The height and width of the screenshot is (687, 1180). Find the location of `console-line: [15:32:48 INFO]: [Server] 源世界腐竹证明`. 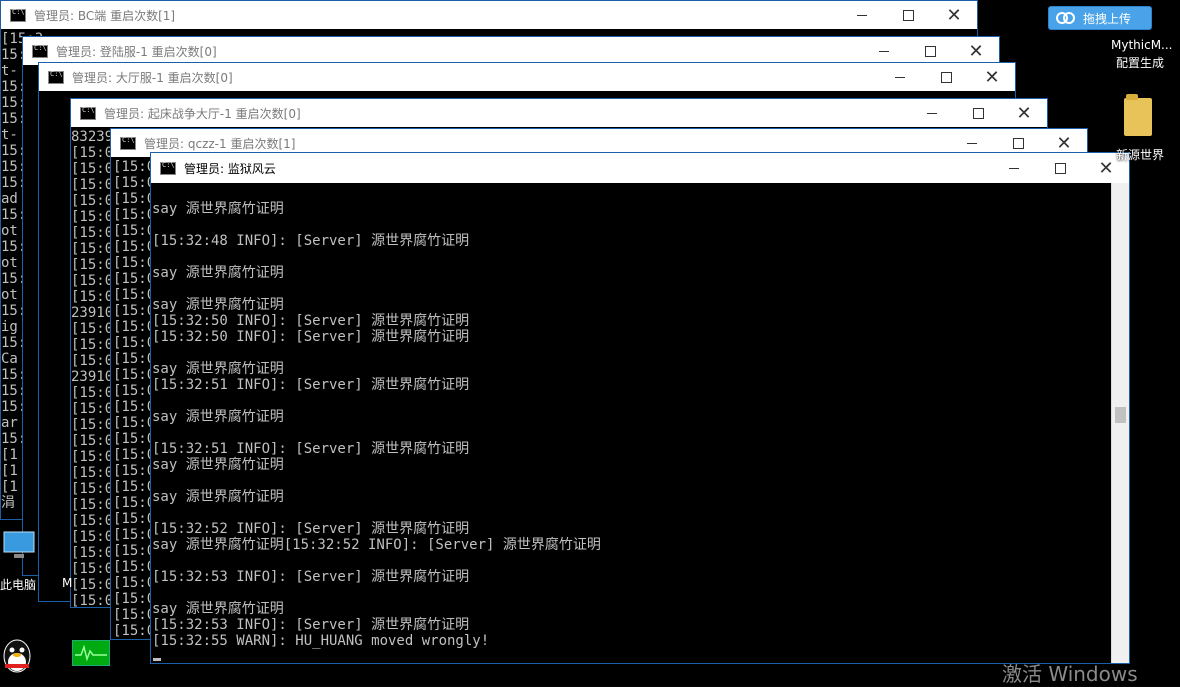

console-line: [15:32:48 INFO]: [Server] 源世界腐竹证明 is located at coordinates (311, 241).